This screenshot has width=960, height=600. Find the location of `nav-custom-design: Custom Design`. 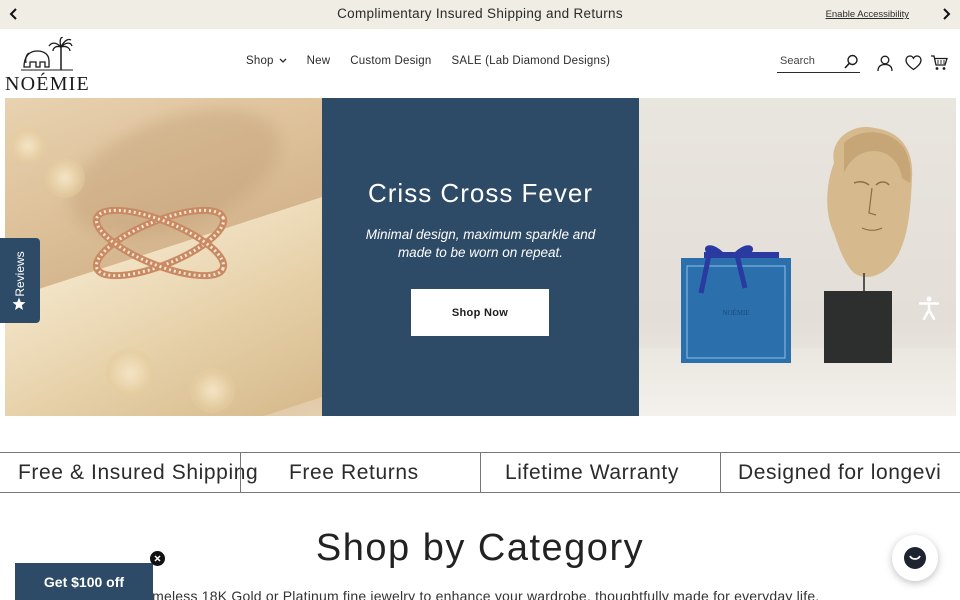

nav-custom-design: Custom Design is located at coordinates (390, 61).